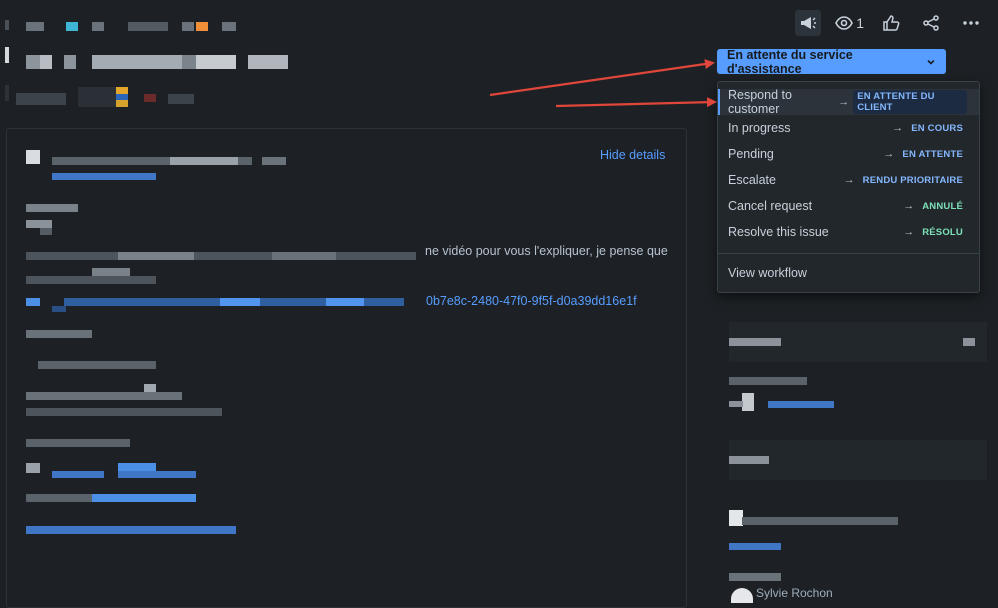 This screenshot has width=998, height=608. Describe the element at coordinates (931, 23) in the screenshot. I see `share-icon` at that location.